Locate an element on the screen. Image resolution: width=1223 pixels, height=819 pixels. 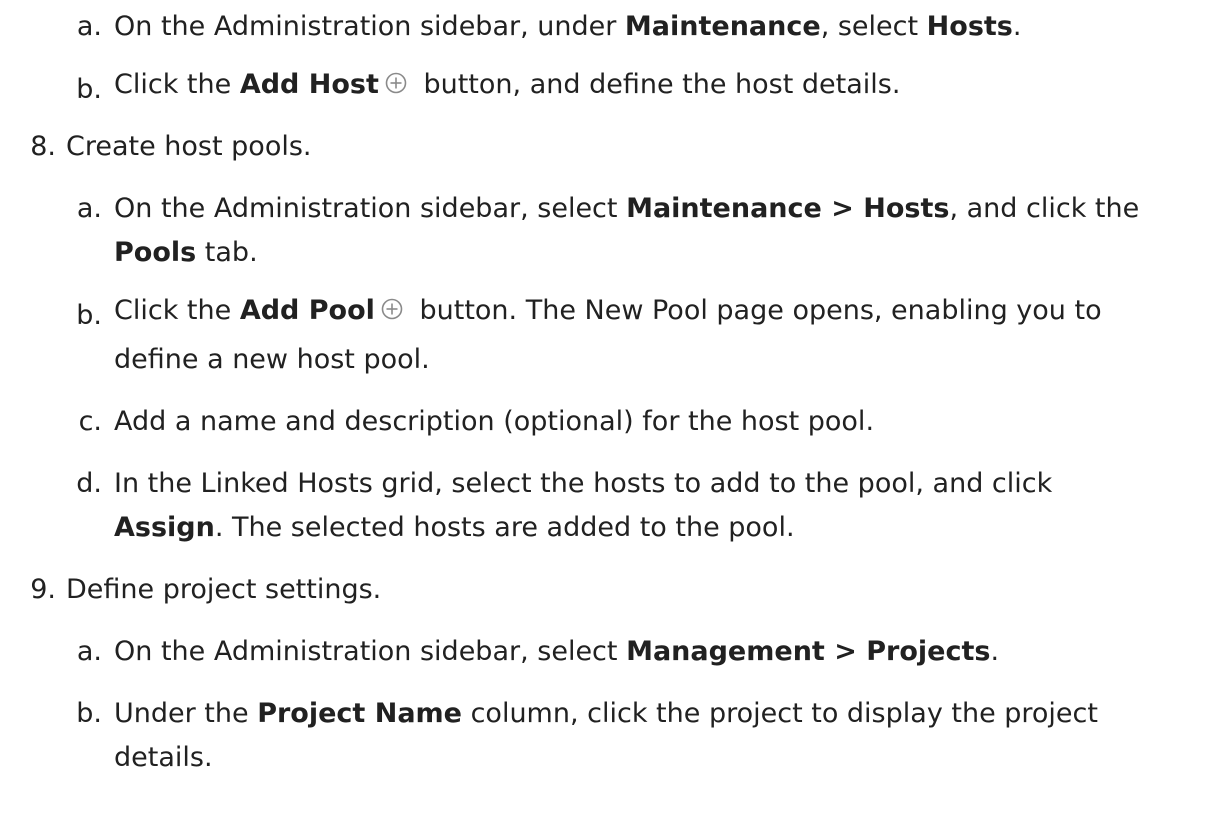
ui-term-management-projects: Management > Projects is located at coordinates (808, 651).